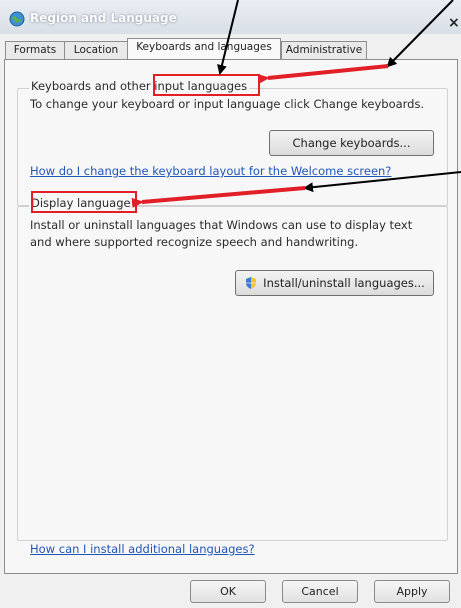  What do you see at coordinates (420, 34) in the screenshot?
I see `black-arrow-to-red-arrow-upper` at bounding box center [420, 34].